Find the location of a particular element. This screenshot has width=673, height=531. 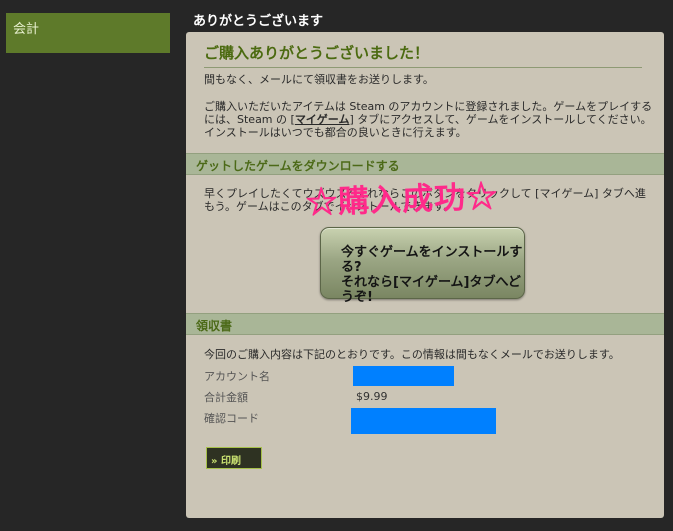

download-section-header: ゲットしたゲームをダウンロードする is located at coordinates (425, 164).